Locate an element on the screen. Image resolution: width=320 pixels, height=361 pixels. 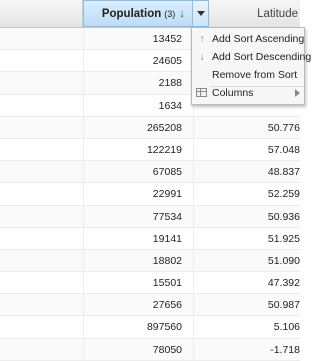
cell-latitude: 52.259 is located at coordinates (246, 194).